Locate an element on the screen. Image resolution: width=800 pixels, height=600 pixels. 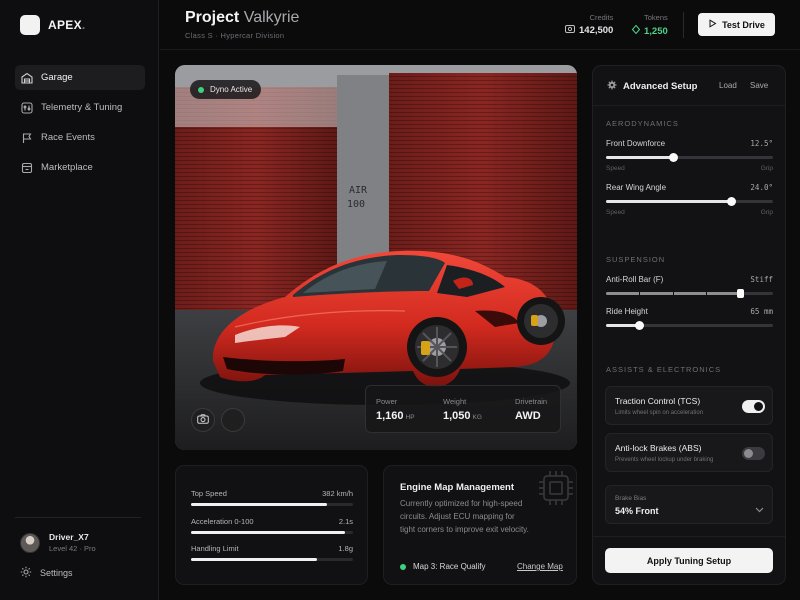
sliders-icon is located at coordinates (26, 107).